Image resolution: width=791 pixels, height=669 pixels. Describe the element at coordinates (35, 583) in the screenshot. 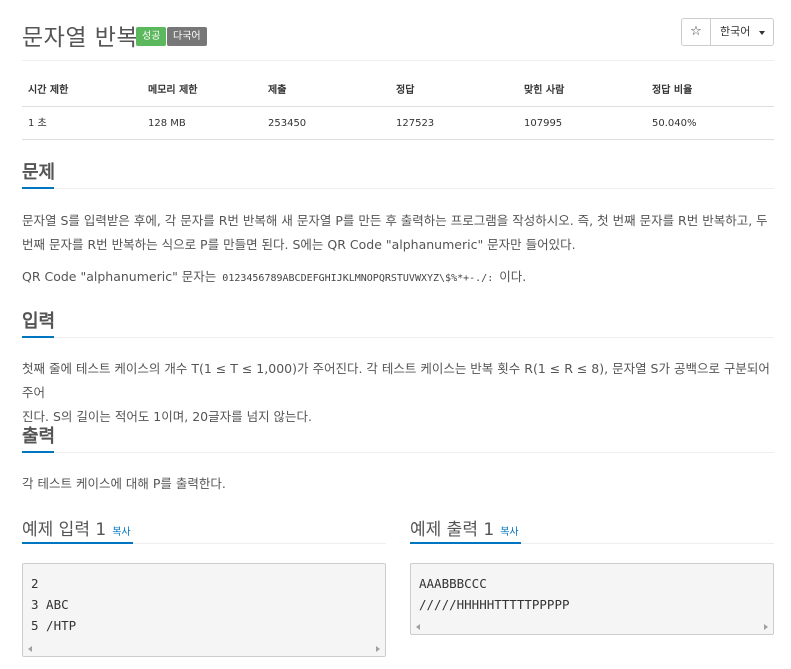

I see `sample-input-line: 2` at that location.